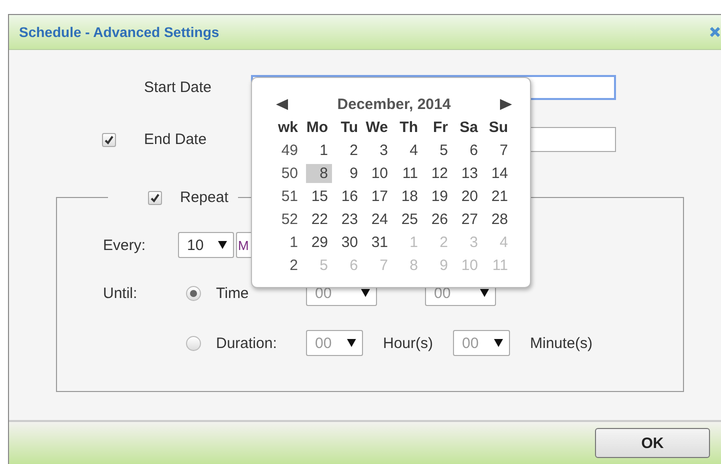 This screenshot has height=464, width=721. What do you see at coordinates (407, 150) in the screenshot?
I see `calendar-day: 4` at bounding box center [407, 150].